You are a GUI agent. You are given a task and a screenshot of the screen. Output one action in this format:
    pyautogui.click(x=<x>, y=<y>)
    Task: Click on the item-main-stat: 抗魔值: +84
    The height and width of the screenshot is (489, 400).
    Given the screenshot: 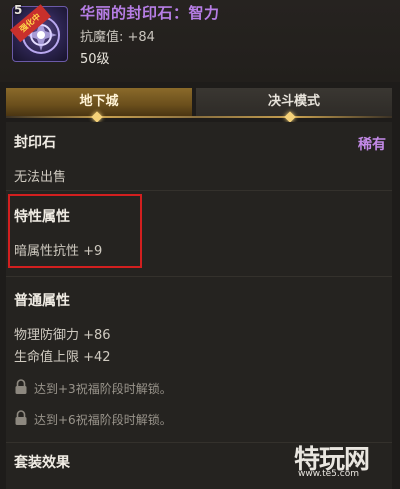 What is the action you would take?
    pyautogui.click(x=117, y=37)
    